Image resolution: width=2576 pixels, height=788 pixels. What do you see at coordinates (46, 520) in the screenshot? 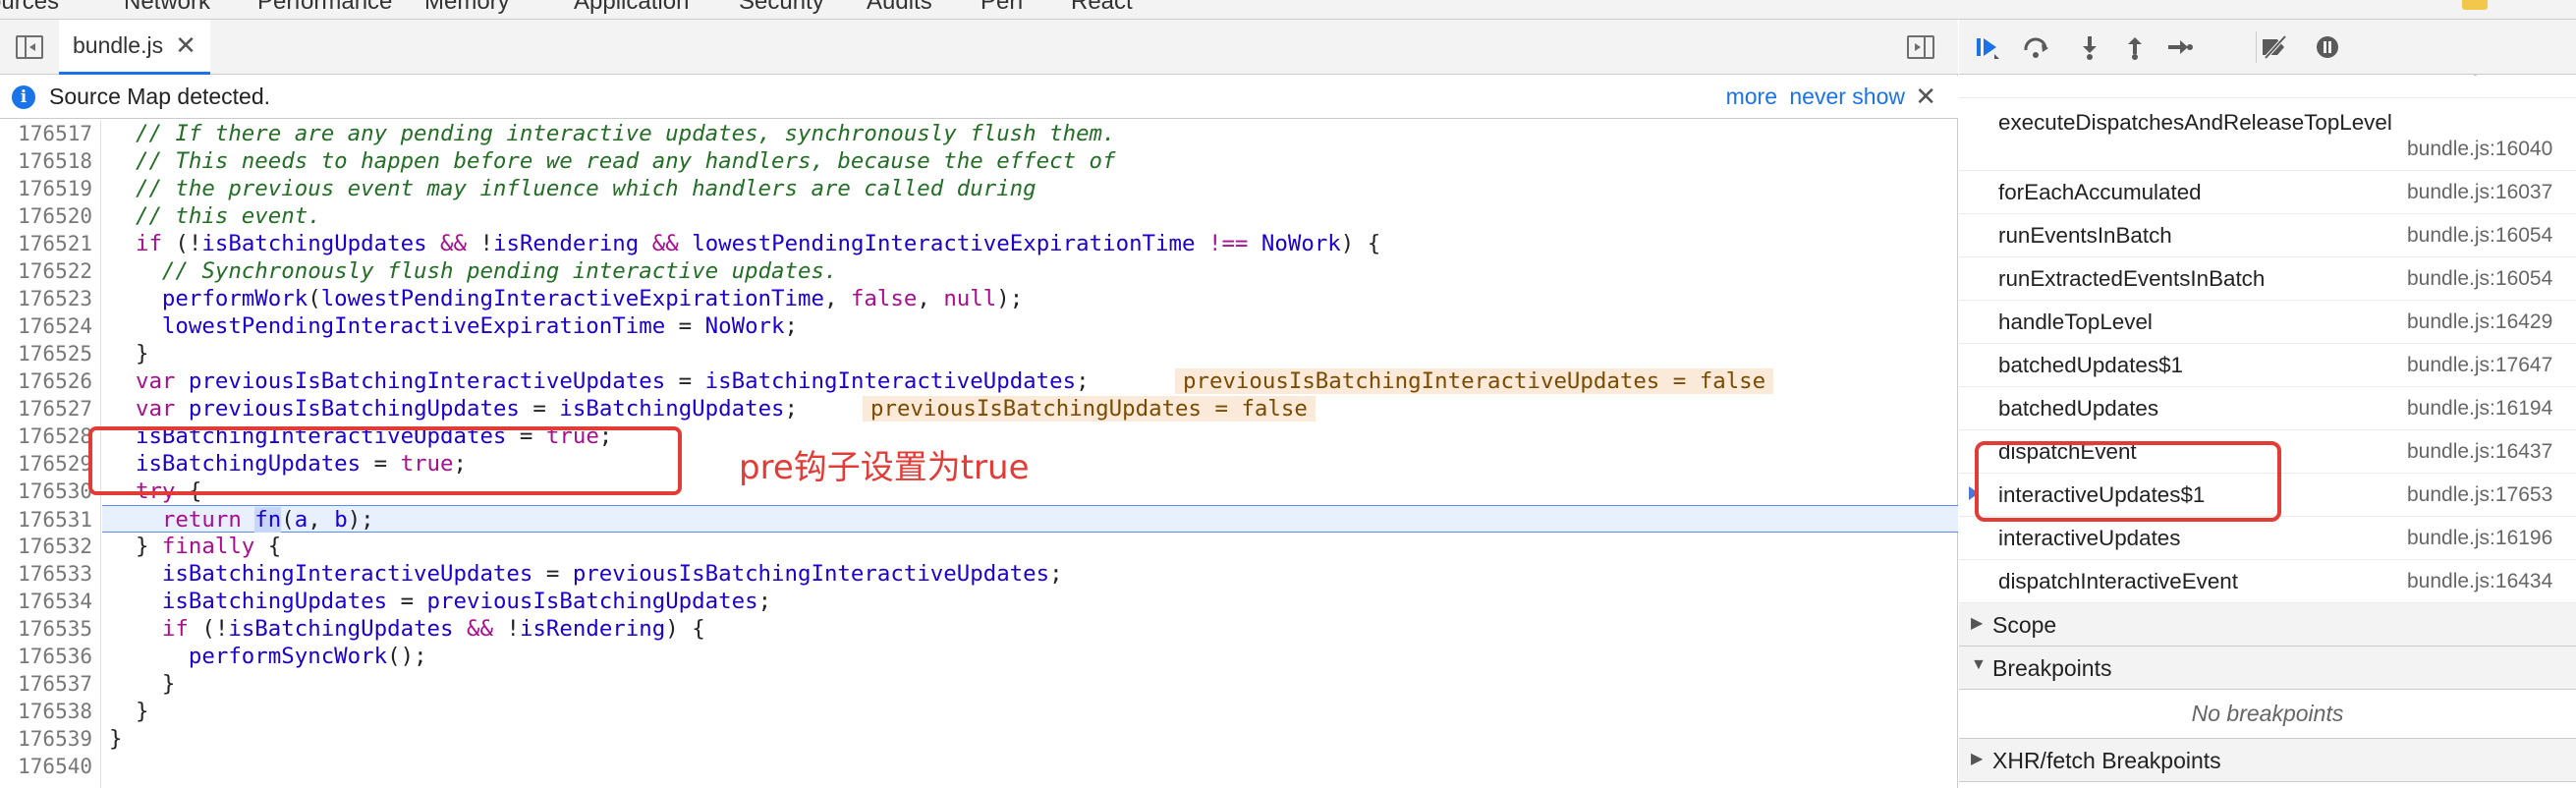
I see `line-number: 176531` at bounding box center [46, 520].